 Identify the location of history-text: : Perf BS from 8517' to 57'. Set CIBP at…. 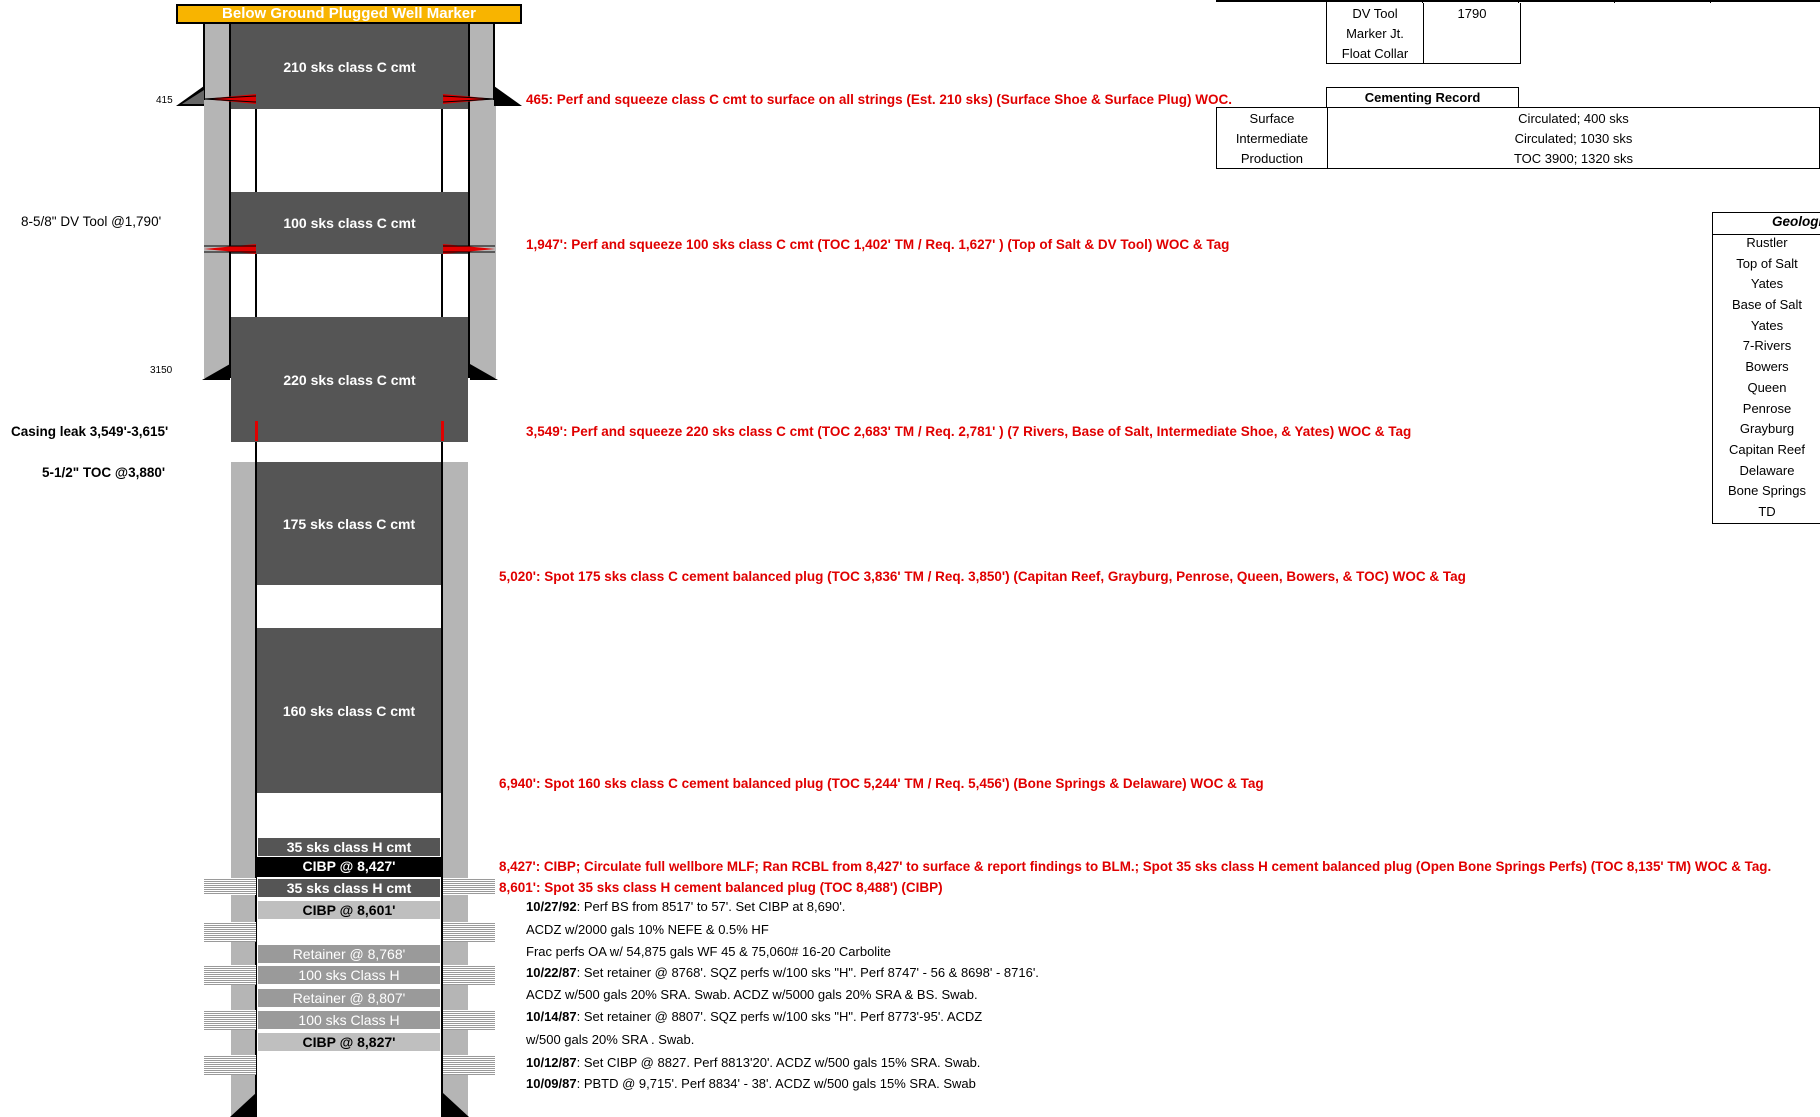
(711, 906).